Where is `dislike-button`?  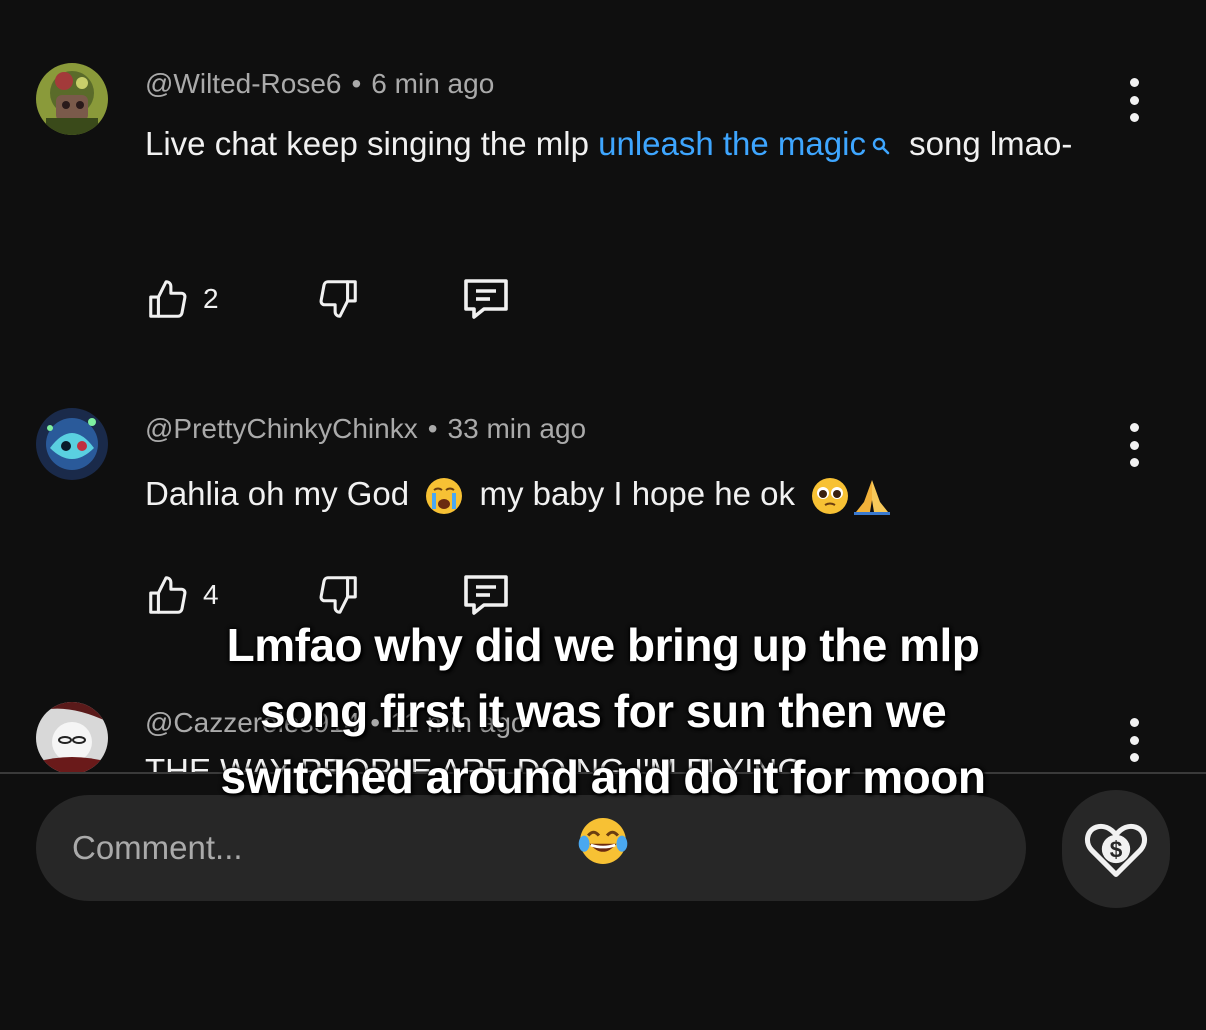 dislike-button is located at coordinates (387, 299).